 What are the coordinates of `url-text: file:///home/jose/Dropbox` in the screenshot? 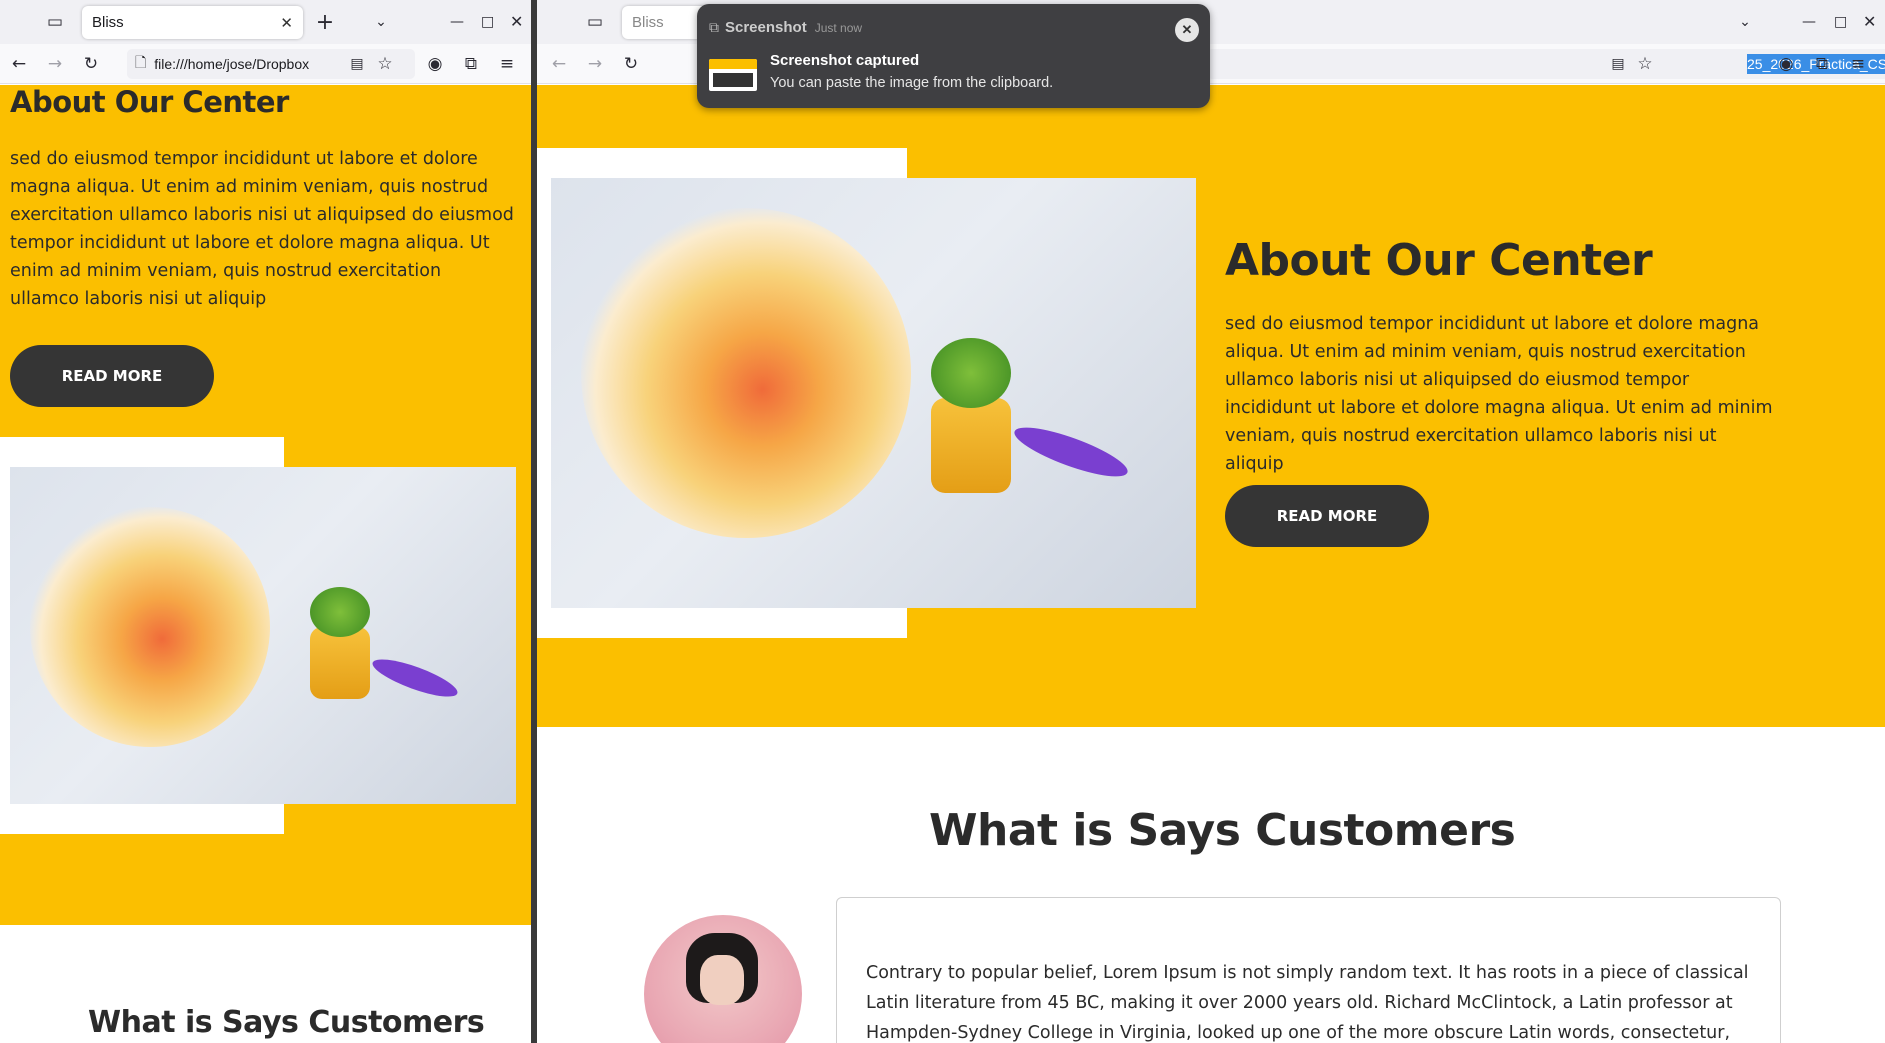 It's located at (232, 64).